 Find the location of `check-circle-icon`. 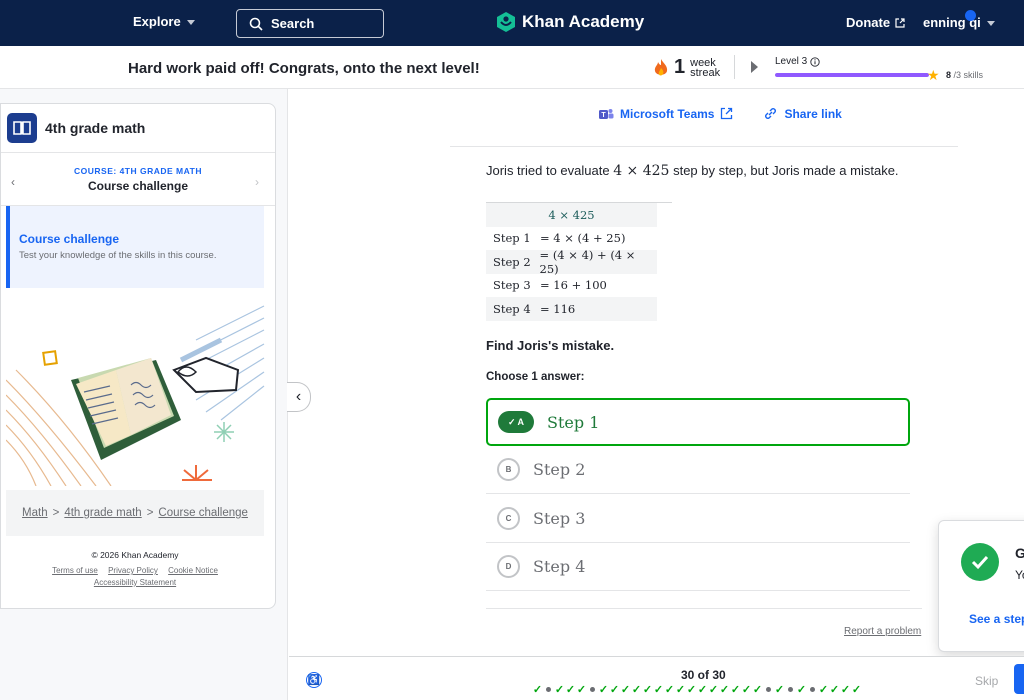

check-circle-icon is located at coordinates (980, 562).